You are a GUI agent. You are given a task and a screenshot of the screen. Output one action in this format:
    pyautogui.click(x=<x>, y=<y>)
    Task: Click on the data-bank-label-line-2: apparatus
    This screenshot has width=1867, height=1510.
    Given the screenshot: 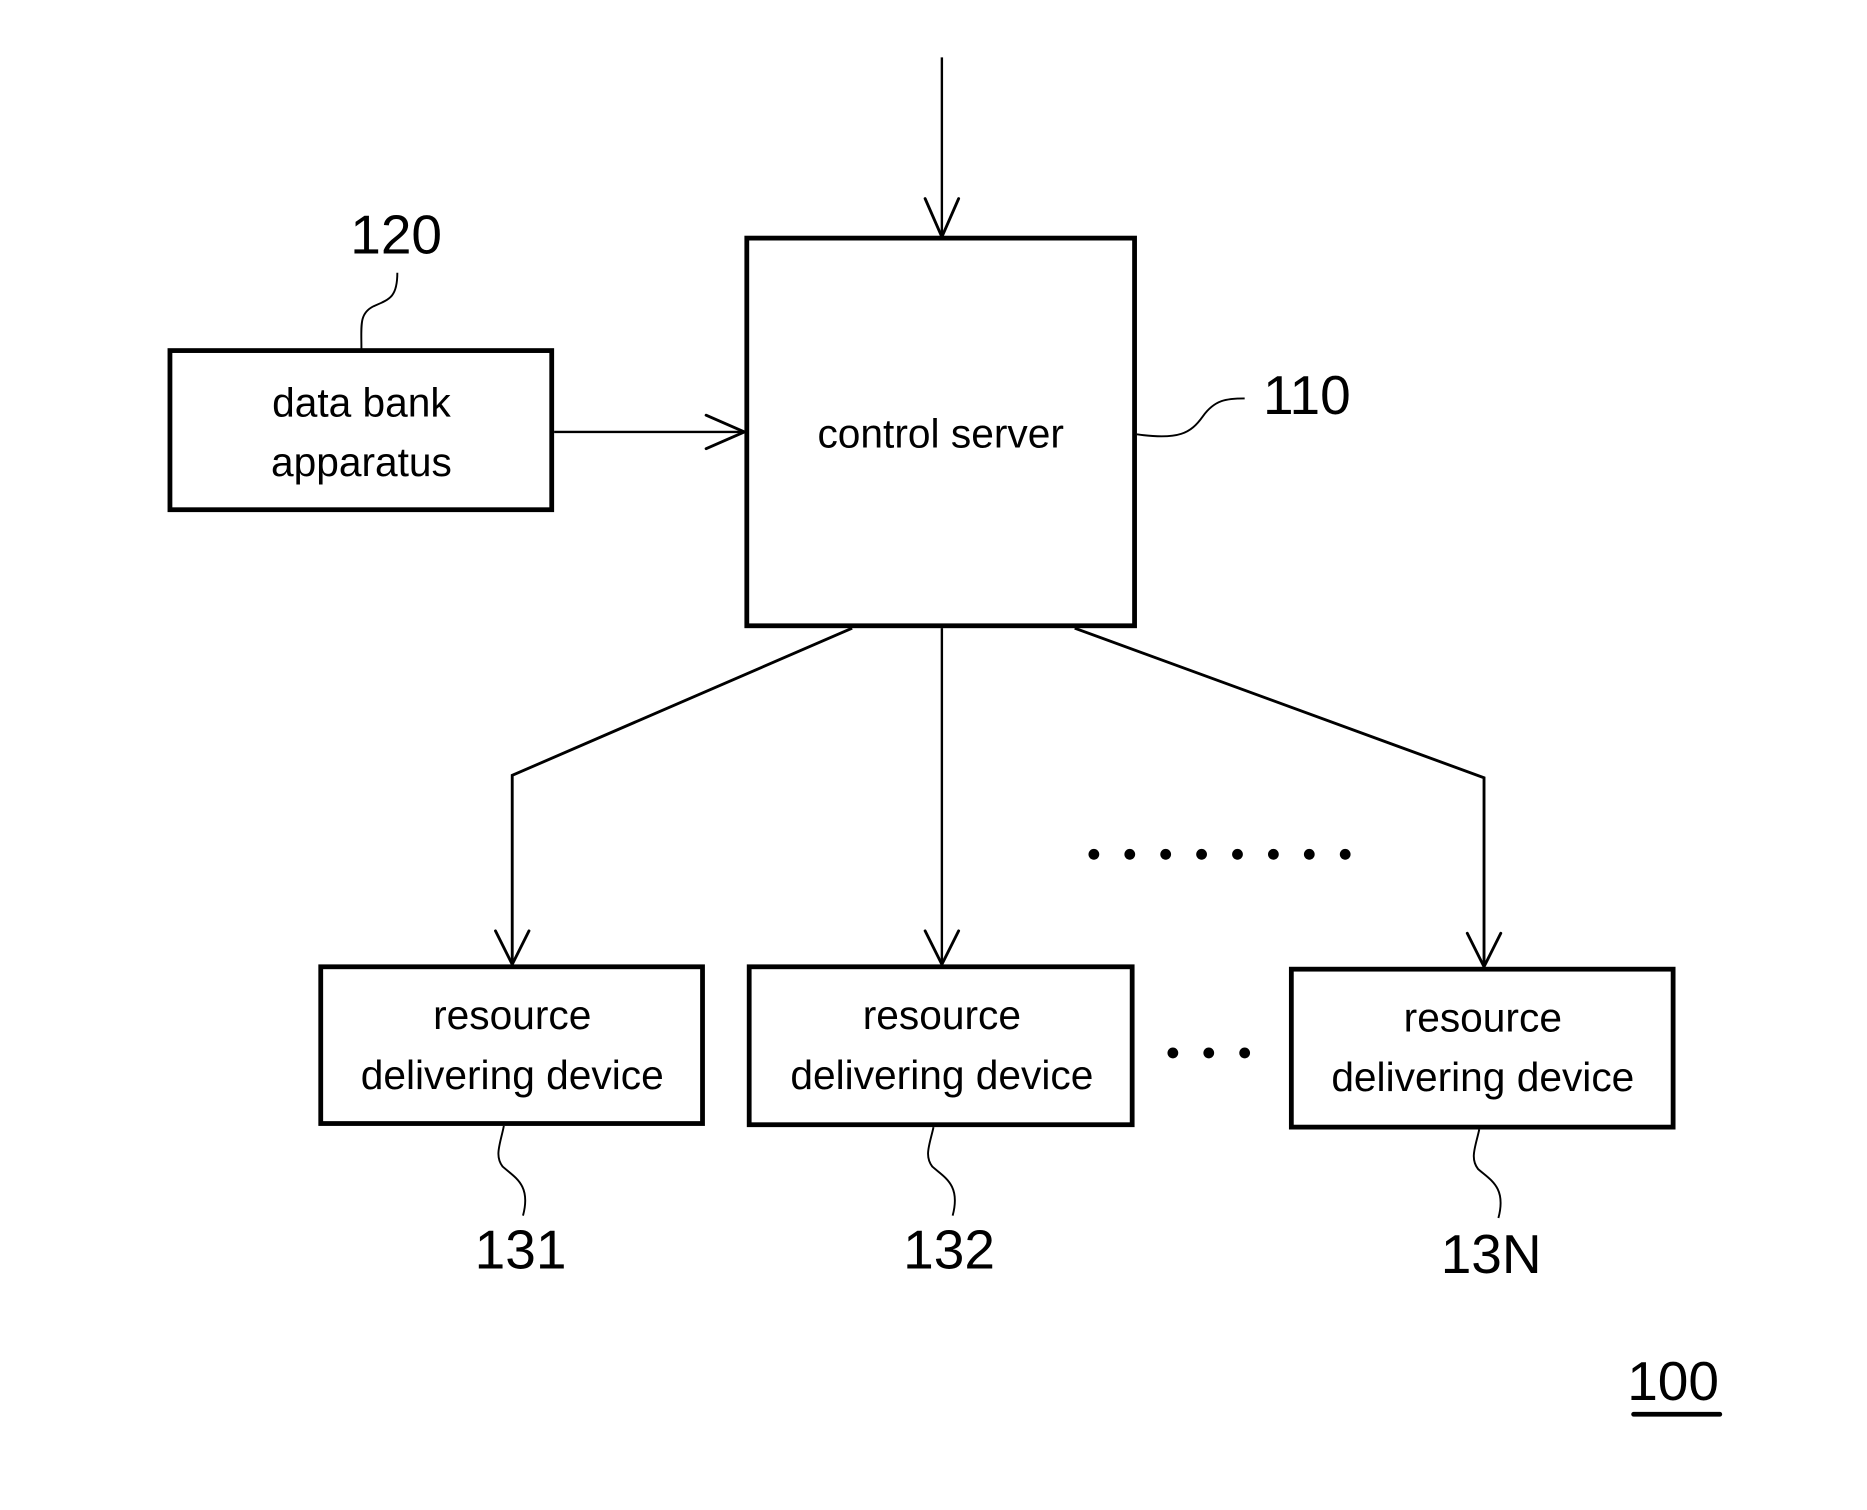 What is the action you would take?
    pyautogui.click(x=361, y=462)
    